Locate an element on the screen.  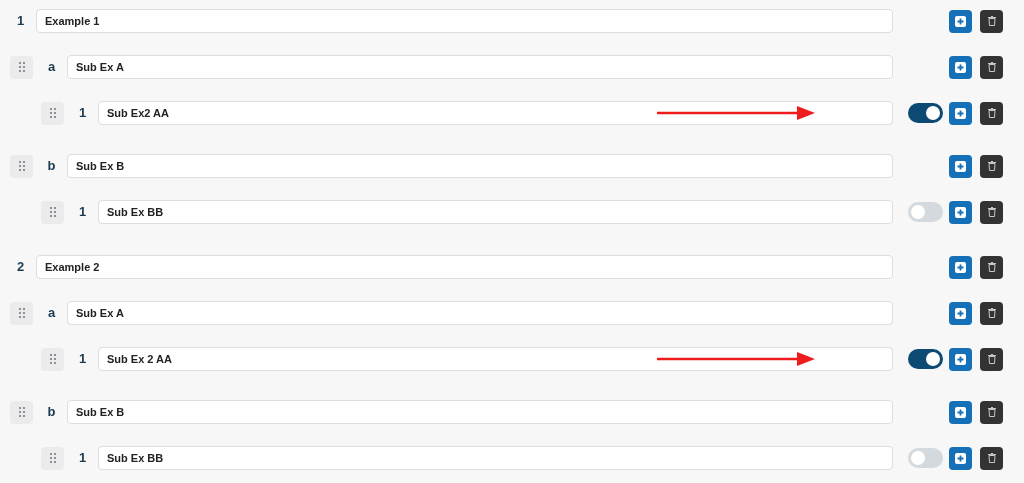
text-field: Example 1 is located at coordinates (464, 21).